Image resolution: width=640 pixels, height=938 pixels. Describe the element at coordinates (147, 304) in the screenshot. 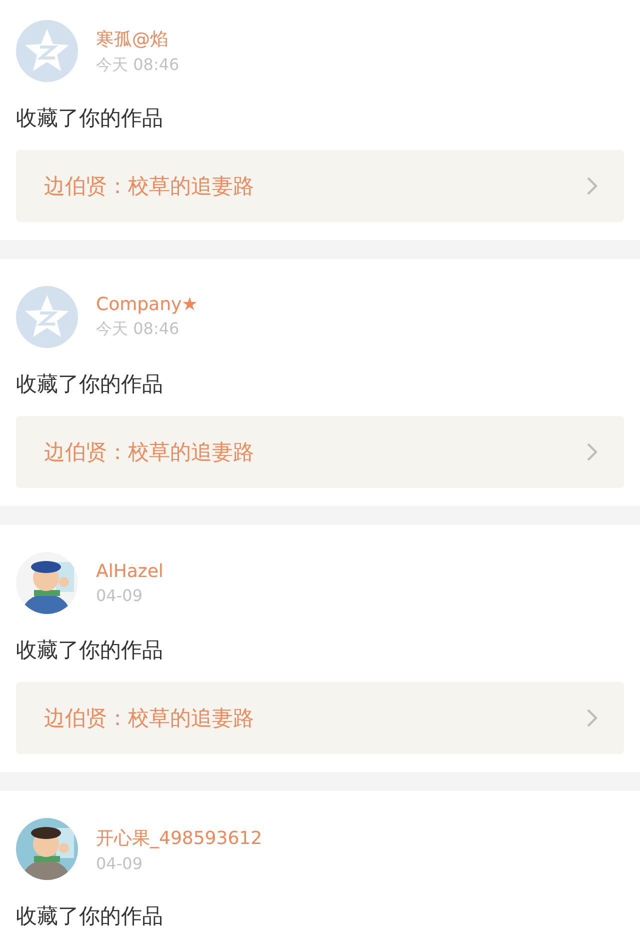

I see `username-link: Company★` at that location.